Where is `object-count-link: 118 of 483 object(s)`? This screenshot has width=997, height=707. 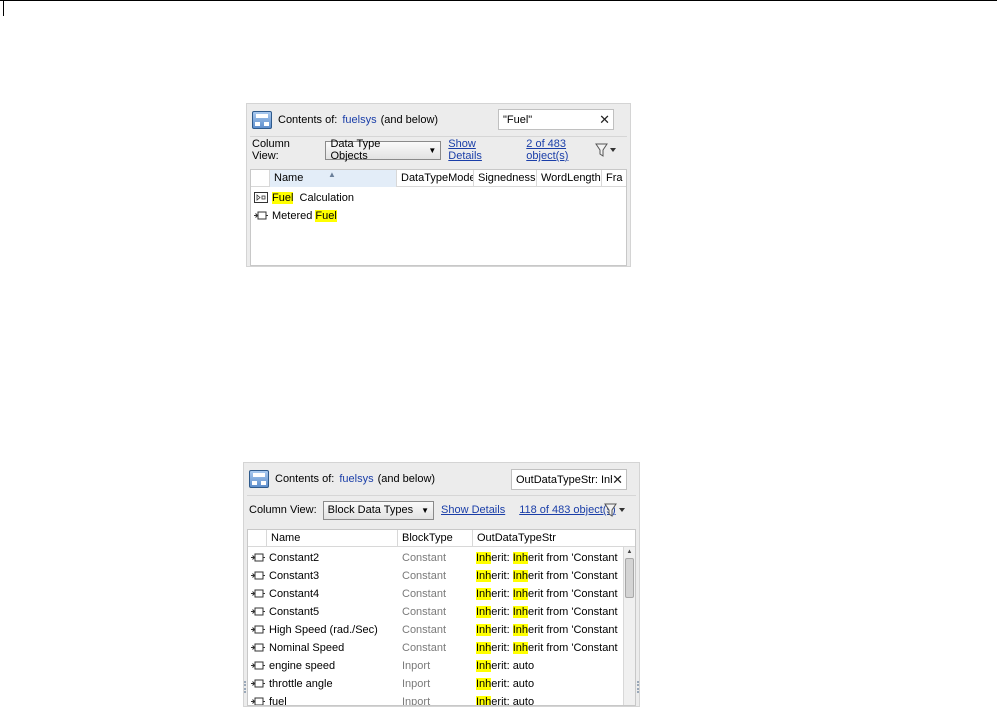
object-count-link: 118 of 483 object(s) is located at coordinates (567, 510).